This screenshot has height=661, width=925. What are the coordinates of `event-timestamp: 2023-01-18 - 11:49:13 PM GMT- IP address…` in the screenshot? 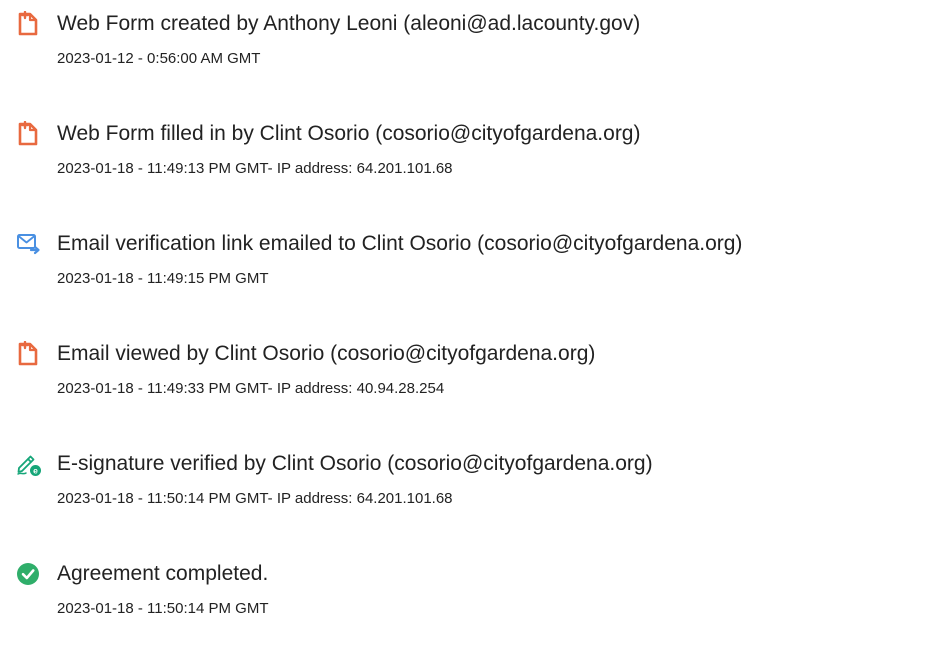 It's located at (255, 168).